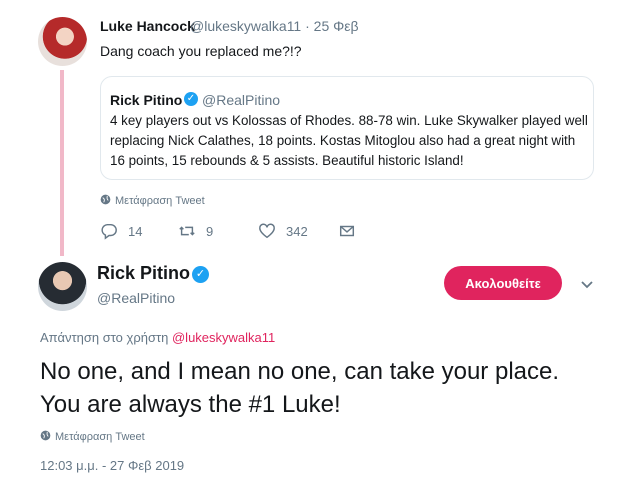 The height and width of the screenshot is (482, 635). What do you see at coordinates (62, 163) in the screenshot?
I see `thread-line` at bounding box center [62, 163].